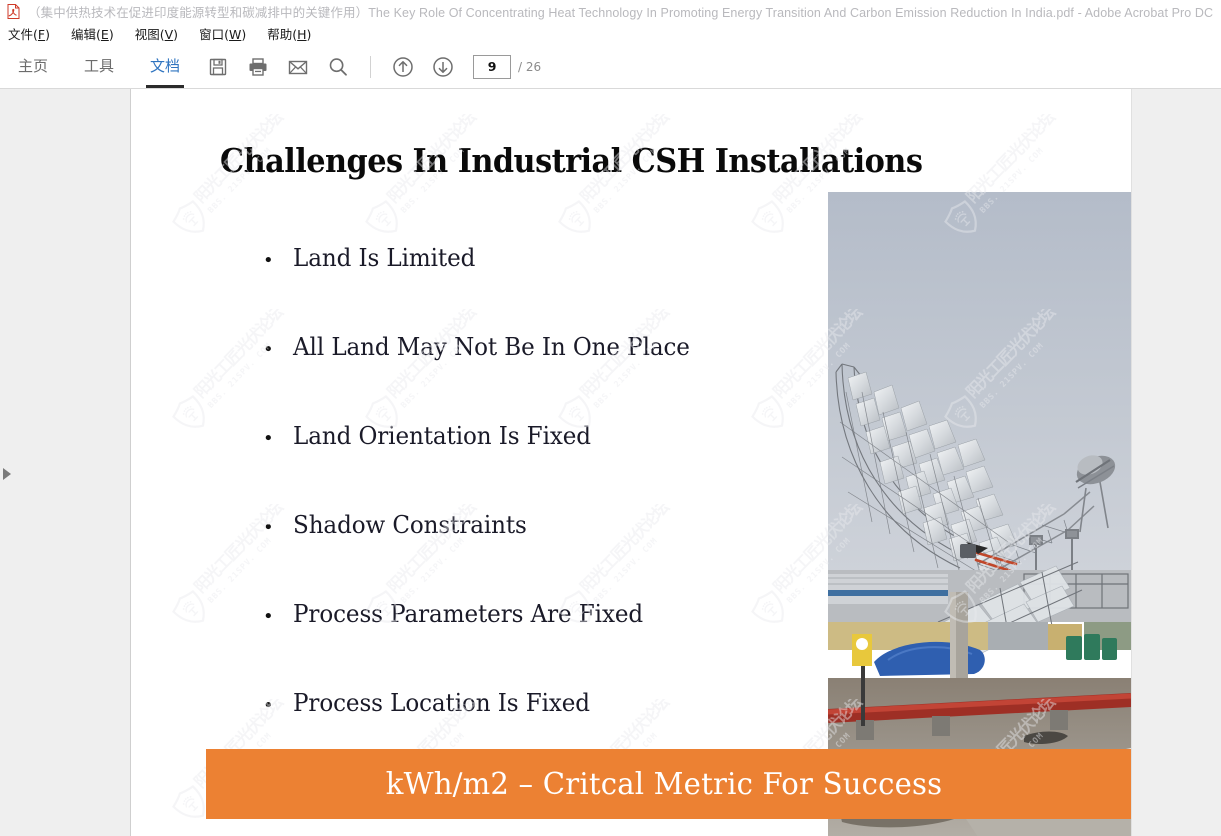 The width and height of the screenshot is (1221, 836). What do you see at coordinates (610, 67) in the screenshot?
I see `main-toolbar: 主页 工具 文档 9 / 26` at bounding box center [610, 67].